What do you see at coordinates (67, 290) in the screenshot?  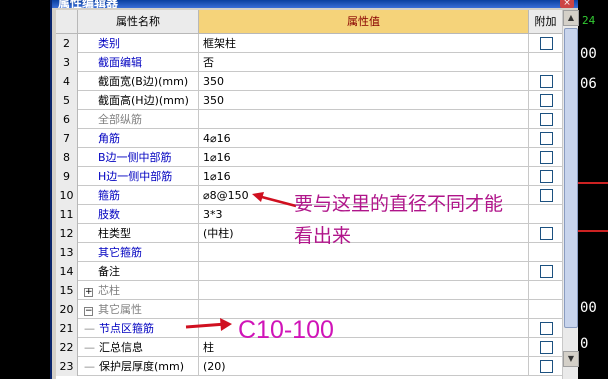 I see `row-number: 15` at bounding box center [67, 290].